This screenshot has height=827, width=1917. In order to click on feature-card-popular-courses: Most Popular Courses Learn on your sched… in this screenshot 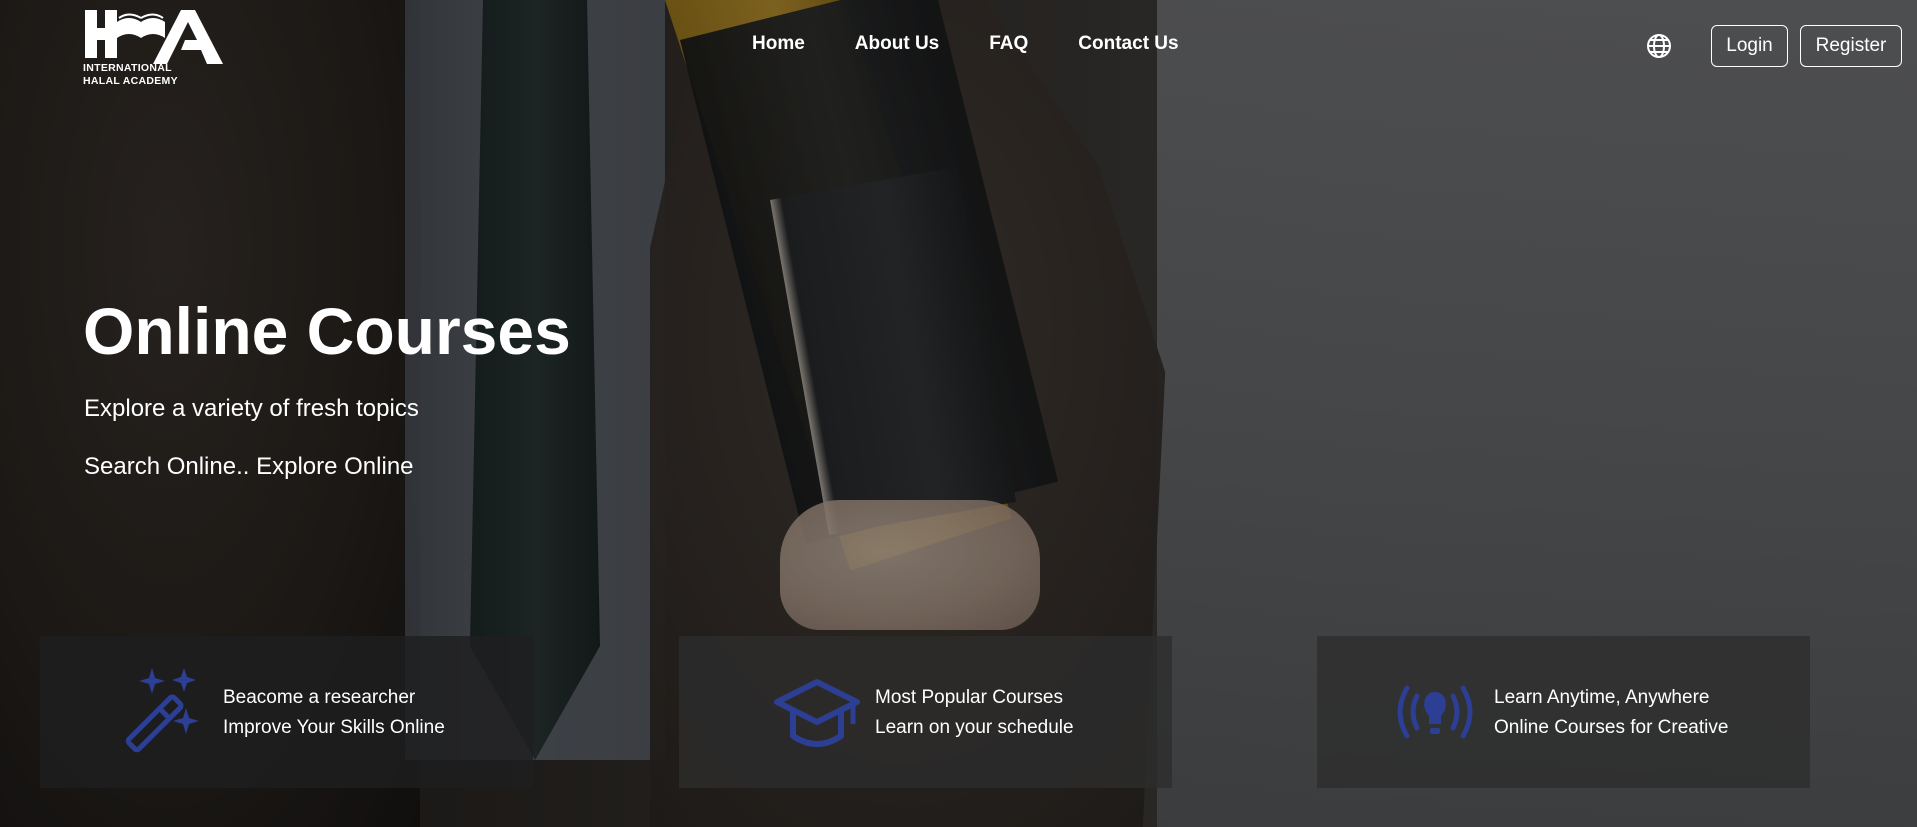, I will do `click(925, 712)`.